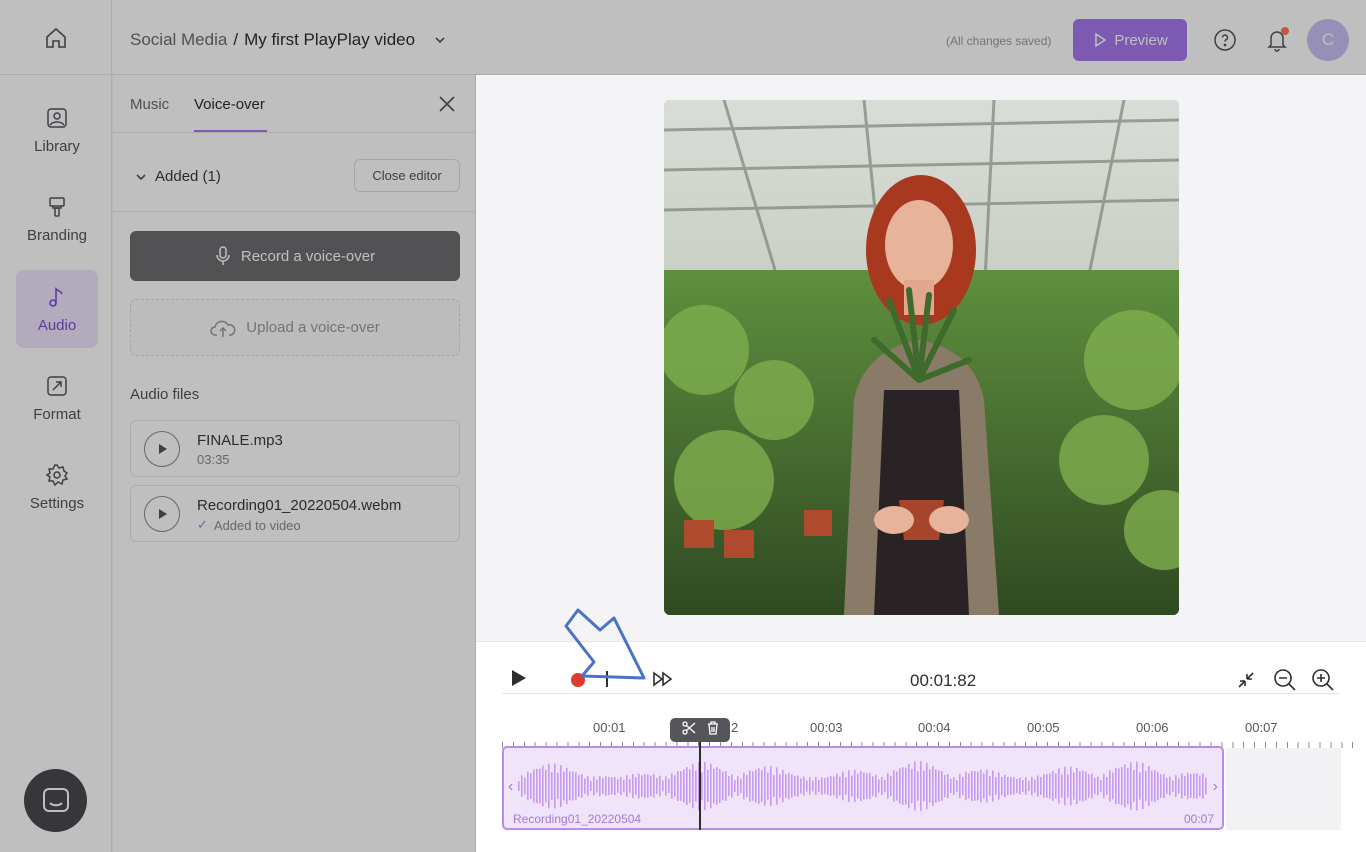 This screenshot has width=1366, height=852. What do you see at coordinates (735, 727) in the screenshot?
I see `tick-label: 2` at bounding box center [735, 727].